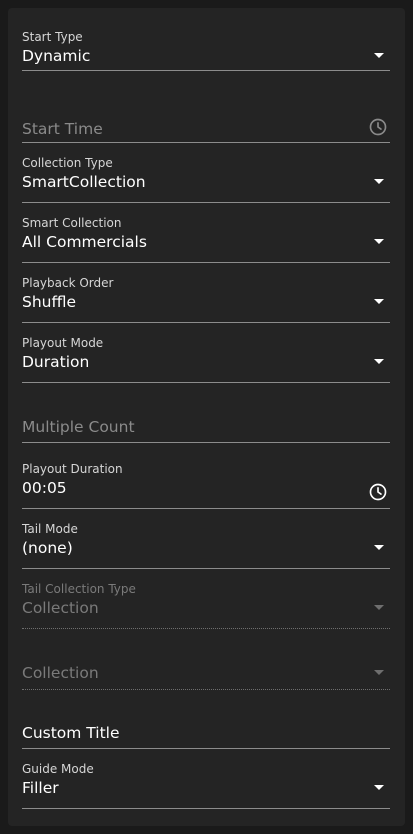 Image resolution: width=413 pixels, height=834 pixels. What do you see at coordinates (72, 223) in the screenshot?
I see `smart-collection-label: Smart Collection` at bounding box center [72, 223].